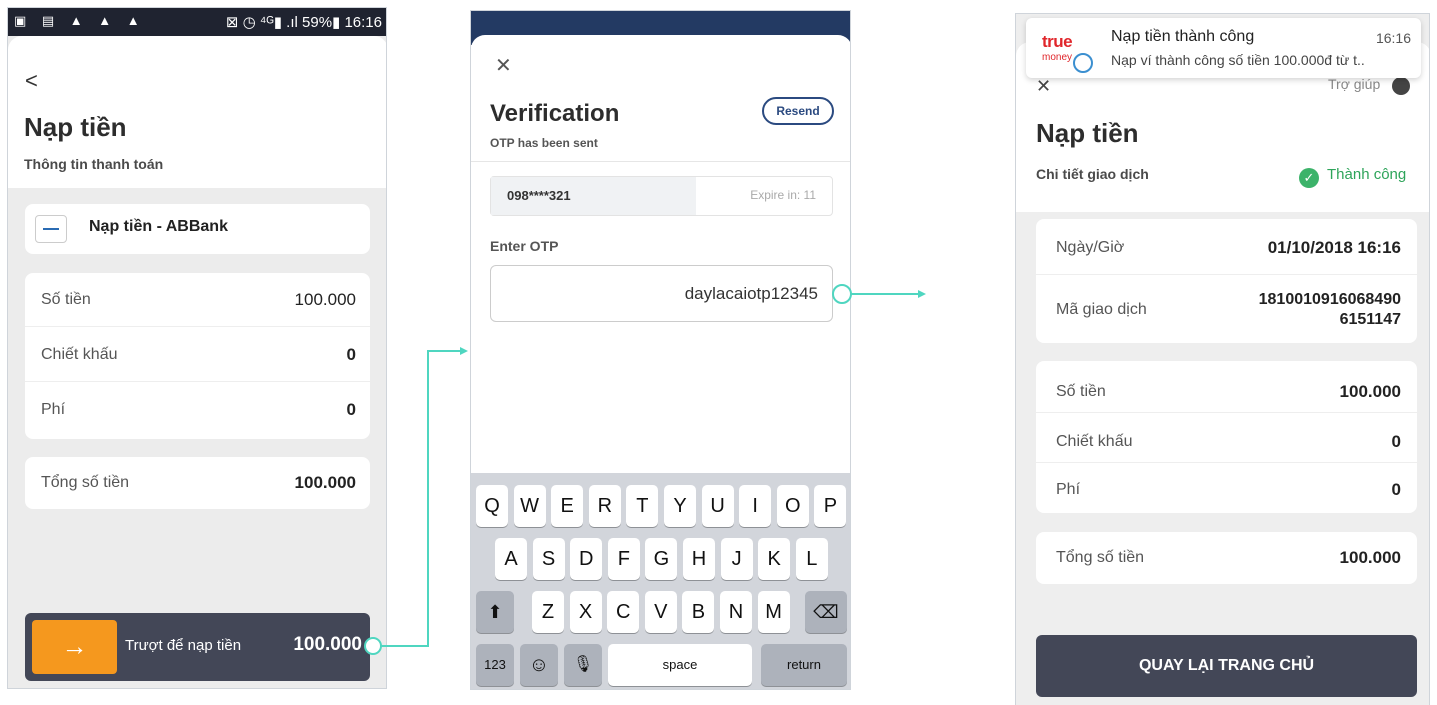  Describe the element at coordinates (416, 501) in the screenshot. I see `arrow-screen1-to-screen2` at that location.